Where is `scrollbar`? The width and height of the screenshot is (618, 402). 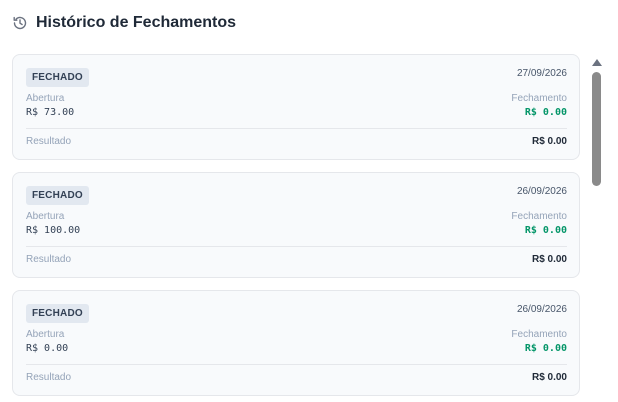
scrollbar is located at coordinates (597, 229).